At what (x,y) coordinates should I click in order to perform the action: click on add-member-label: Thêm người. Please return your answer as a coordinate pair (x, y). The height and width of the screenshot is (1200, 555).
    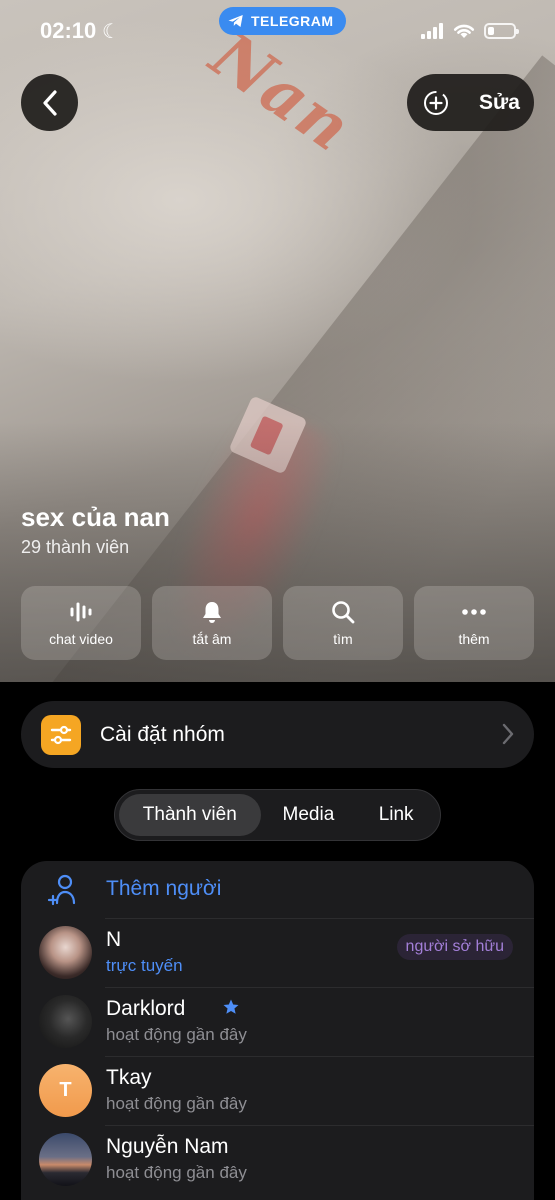
    Looking at the image, I should click on (164, 888).